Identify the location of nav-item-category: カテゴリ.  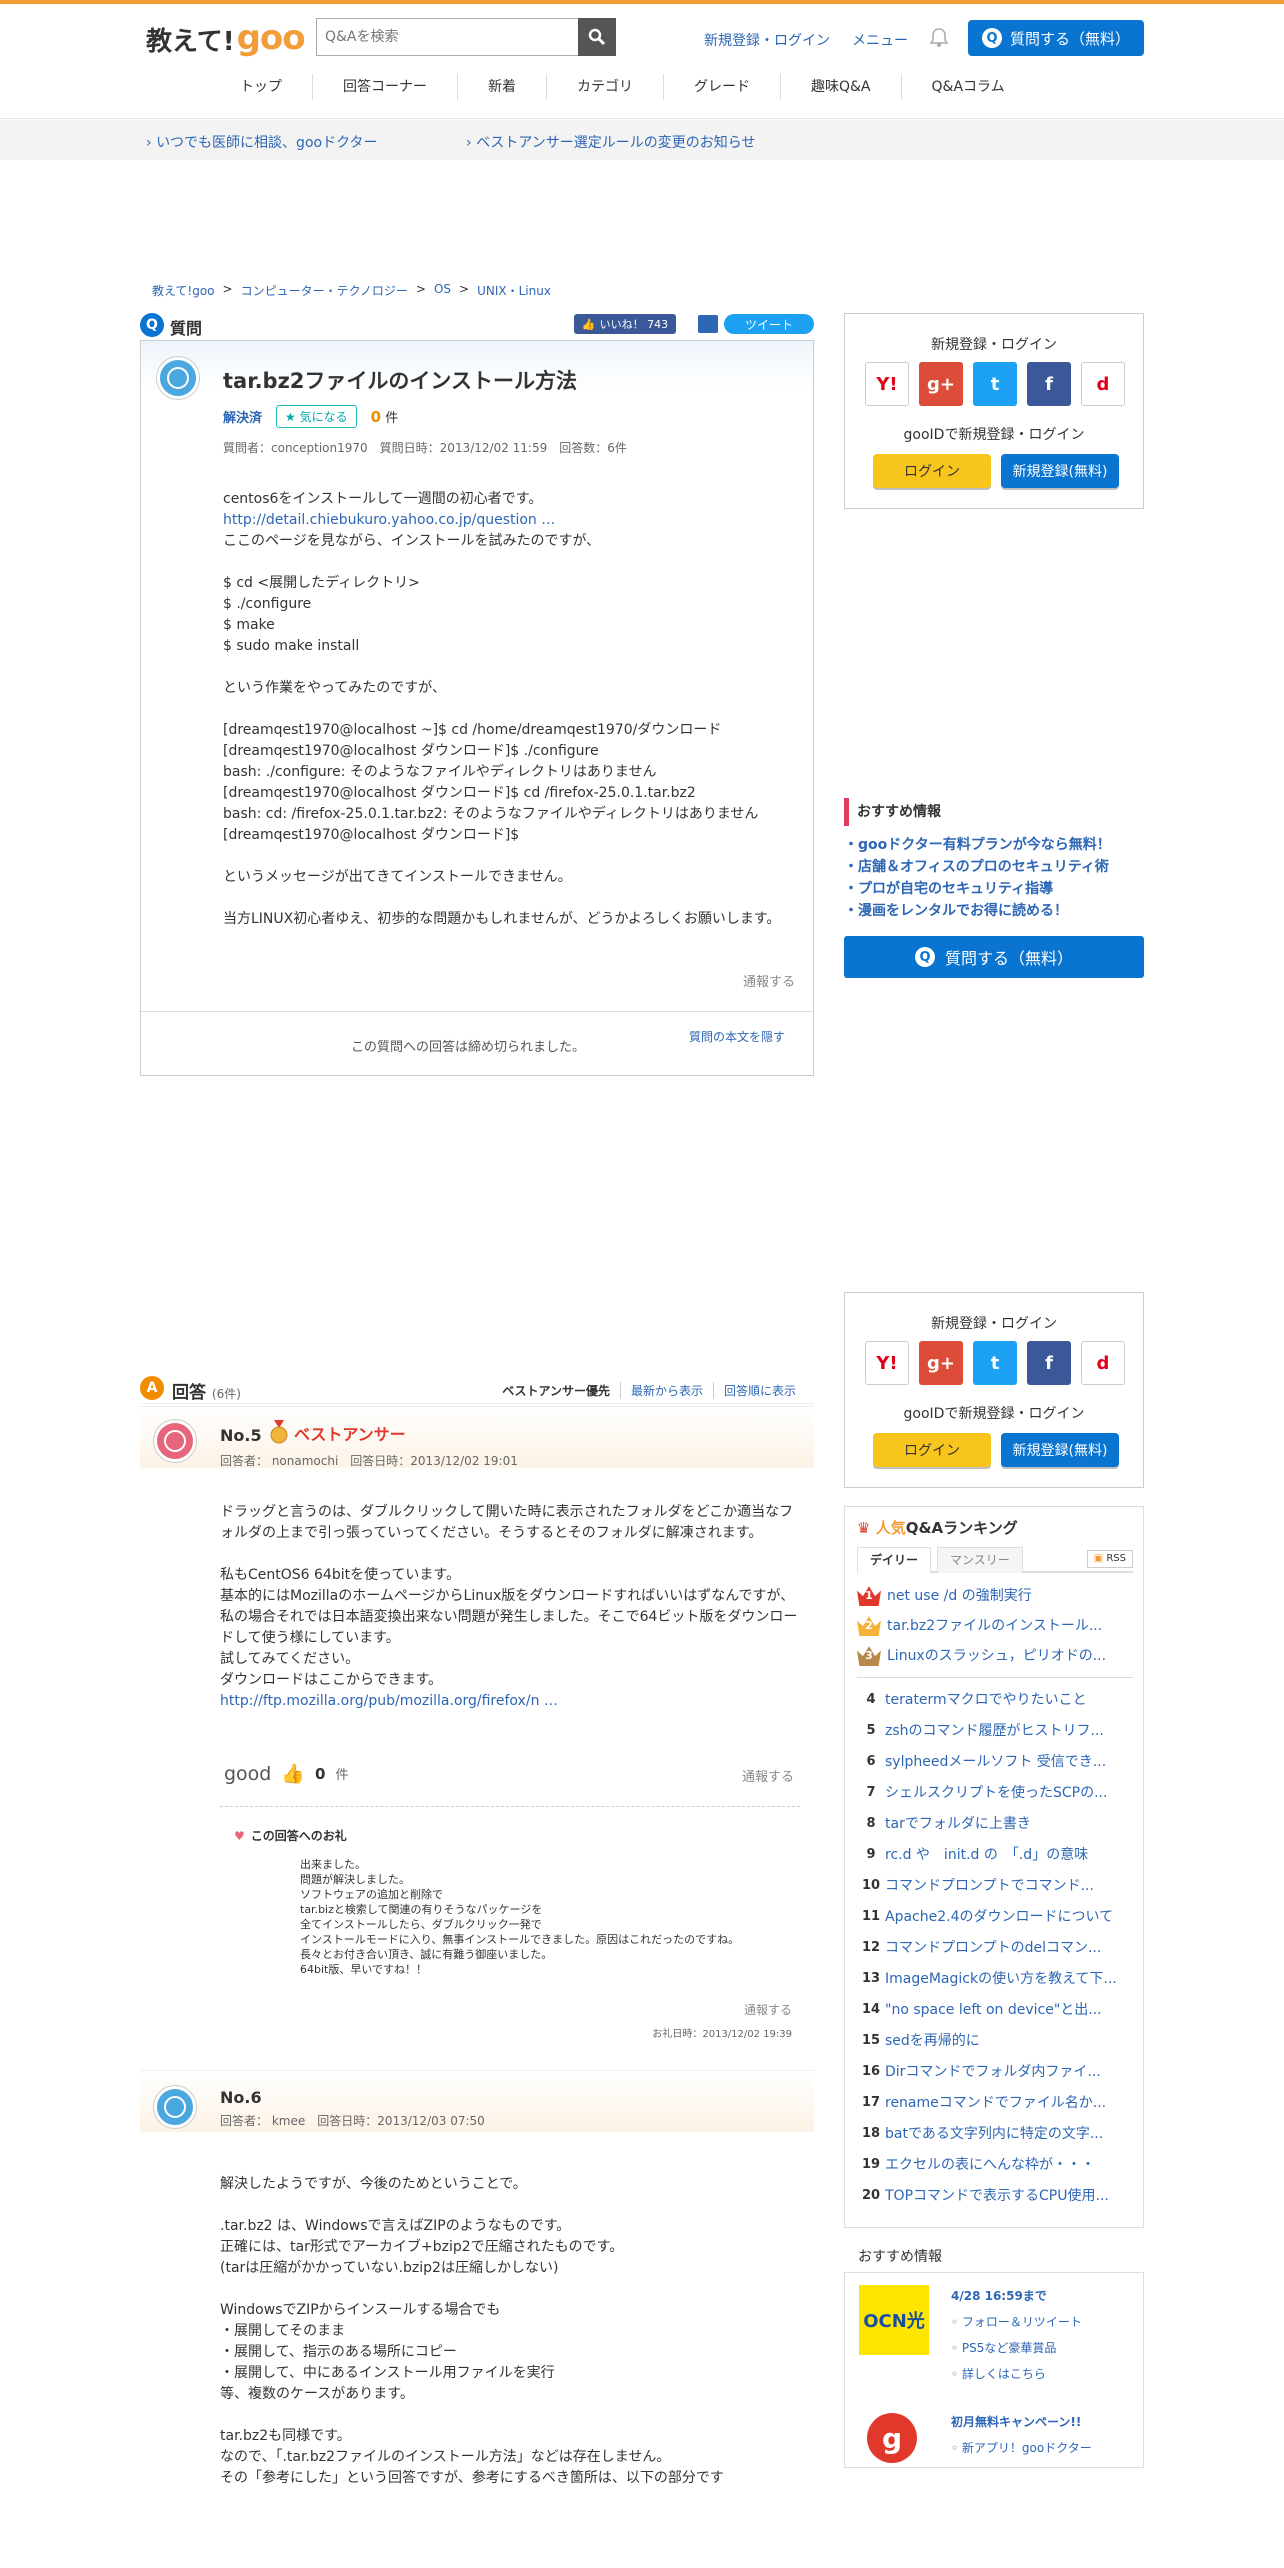
(604, 87).